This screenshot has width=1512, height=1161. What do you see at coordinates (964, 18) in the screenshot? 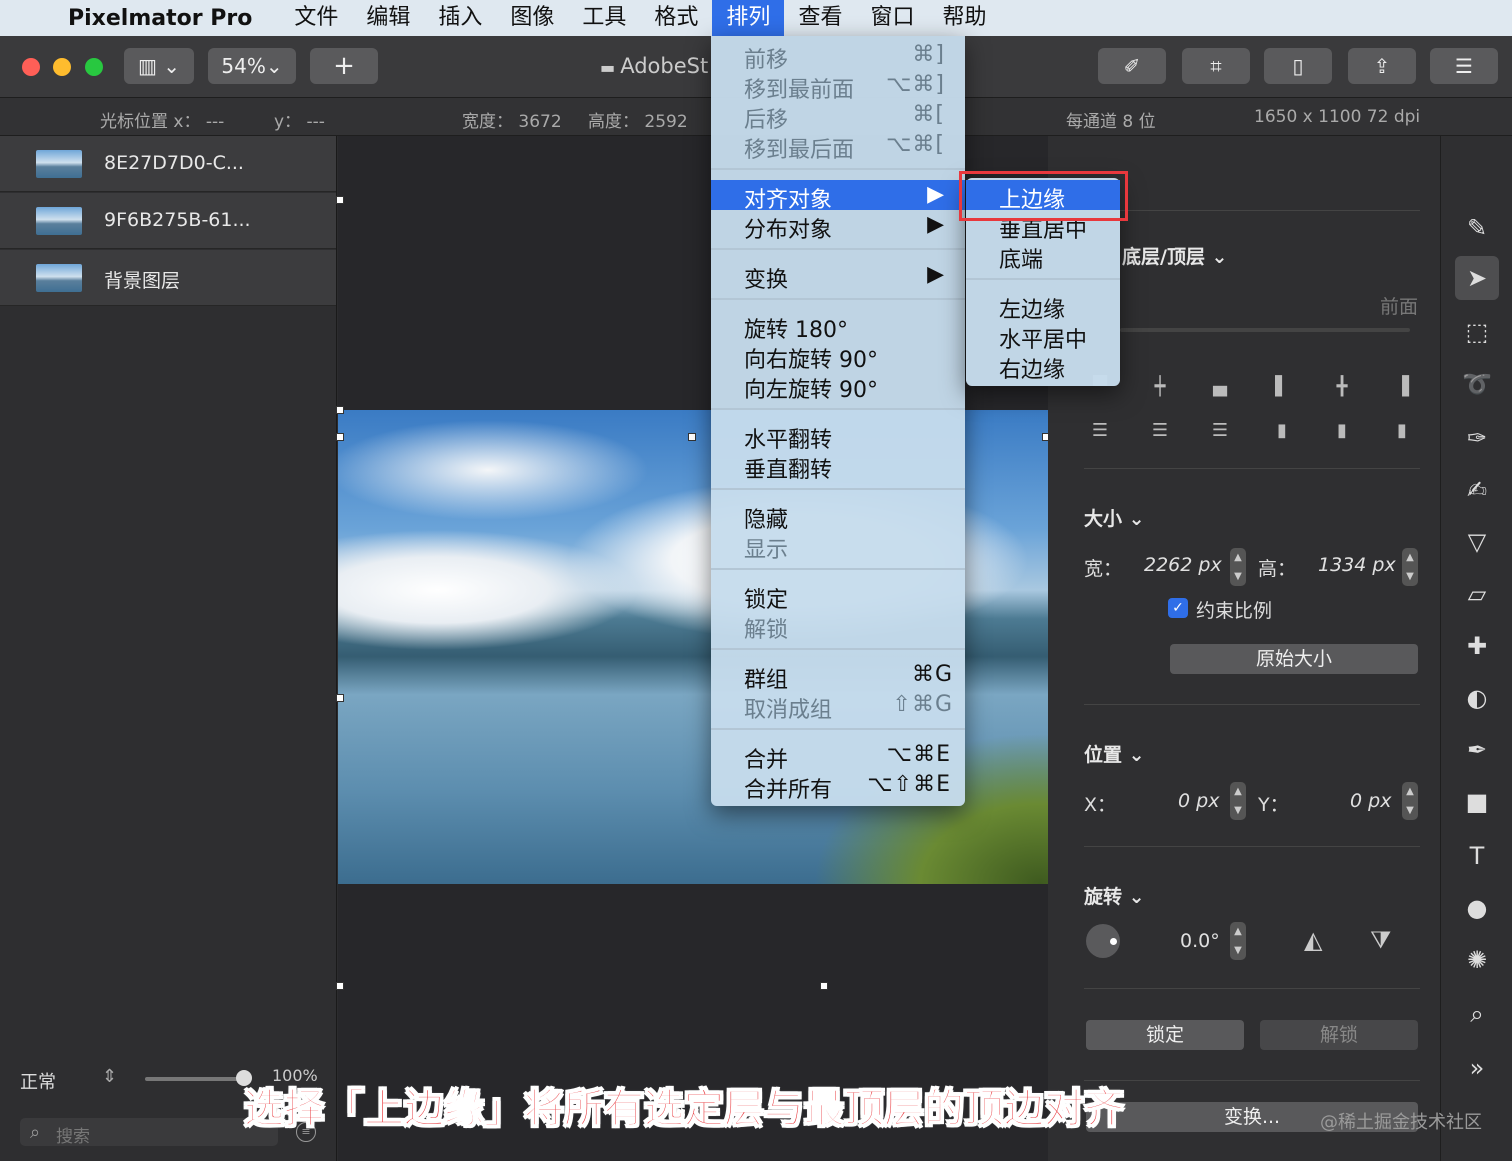
I see `menu-help: 帮助` at bounding box center [964, 18].